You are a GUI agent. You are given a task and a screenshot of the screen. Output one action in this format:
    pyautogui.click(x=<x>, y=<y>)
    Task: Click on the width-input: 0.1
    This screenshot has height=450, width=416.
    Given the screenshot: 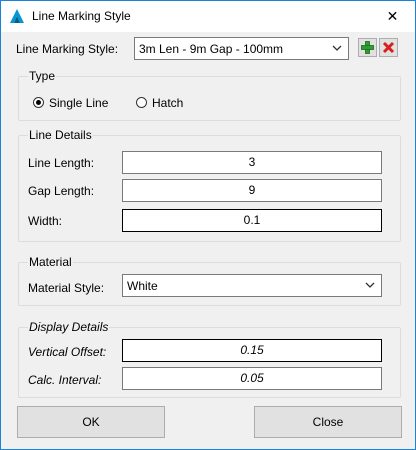 What is the action you would take?
    pyautogui.click(x=252, y=220)
    